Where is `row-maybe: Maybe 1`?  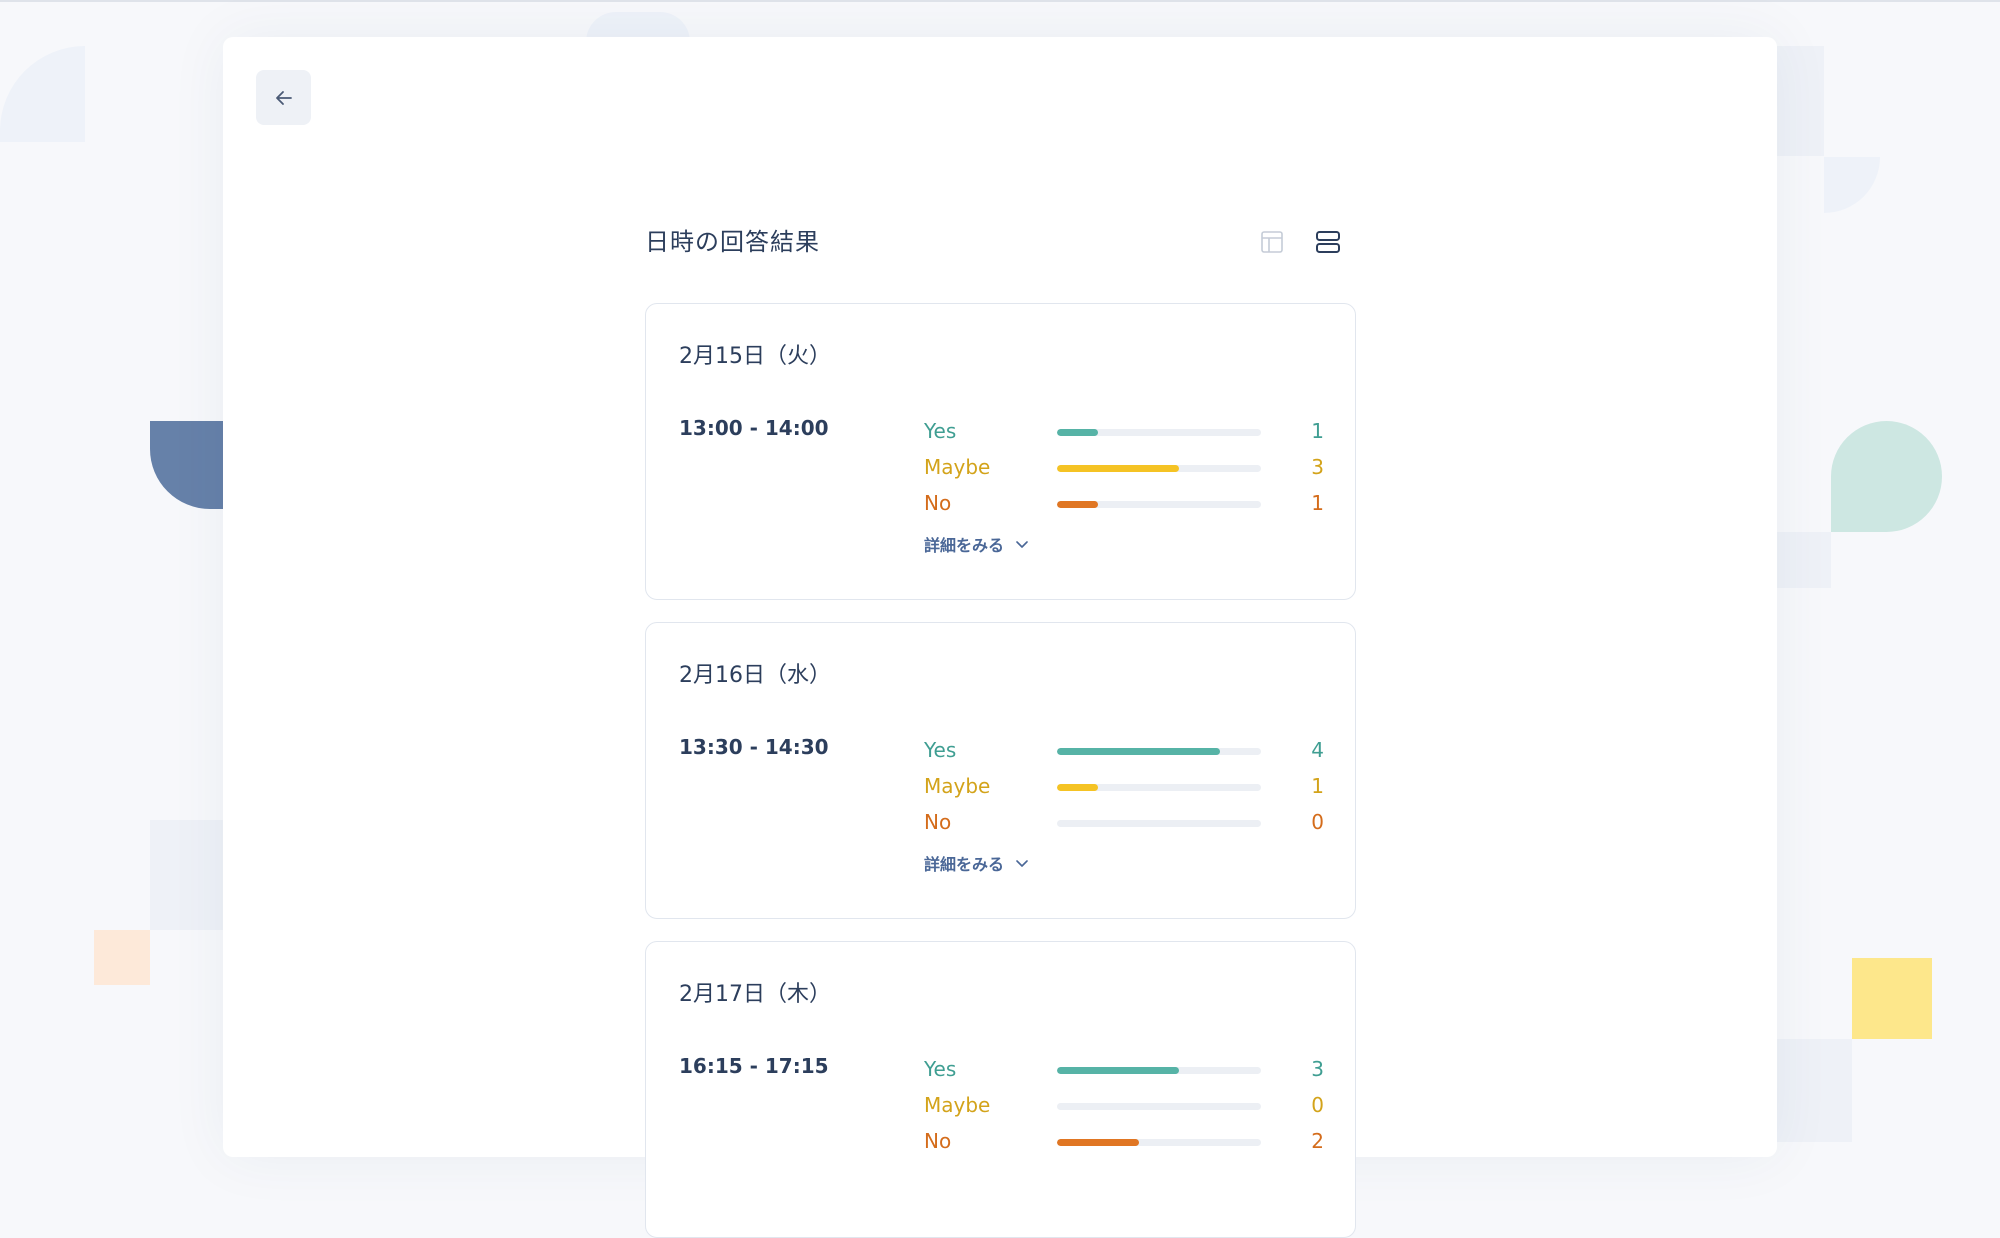 row-maybe: Maybe 1 is located at coordinates (1124, 788).